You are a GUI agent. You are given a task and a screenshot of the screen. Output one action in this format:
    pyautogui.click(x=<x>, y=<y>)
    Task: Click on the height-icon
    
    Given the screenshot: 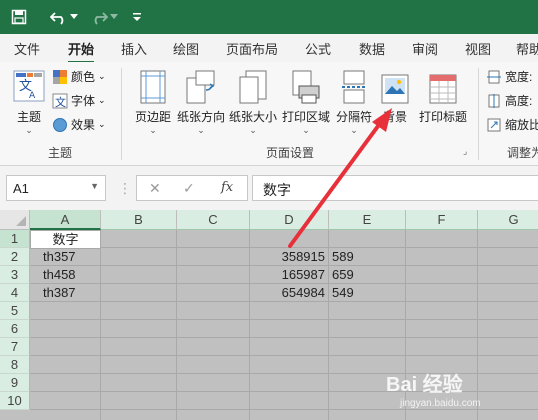 What is the action you would take?
    pyautogui.click(x=494, y=101)
    